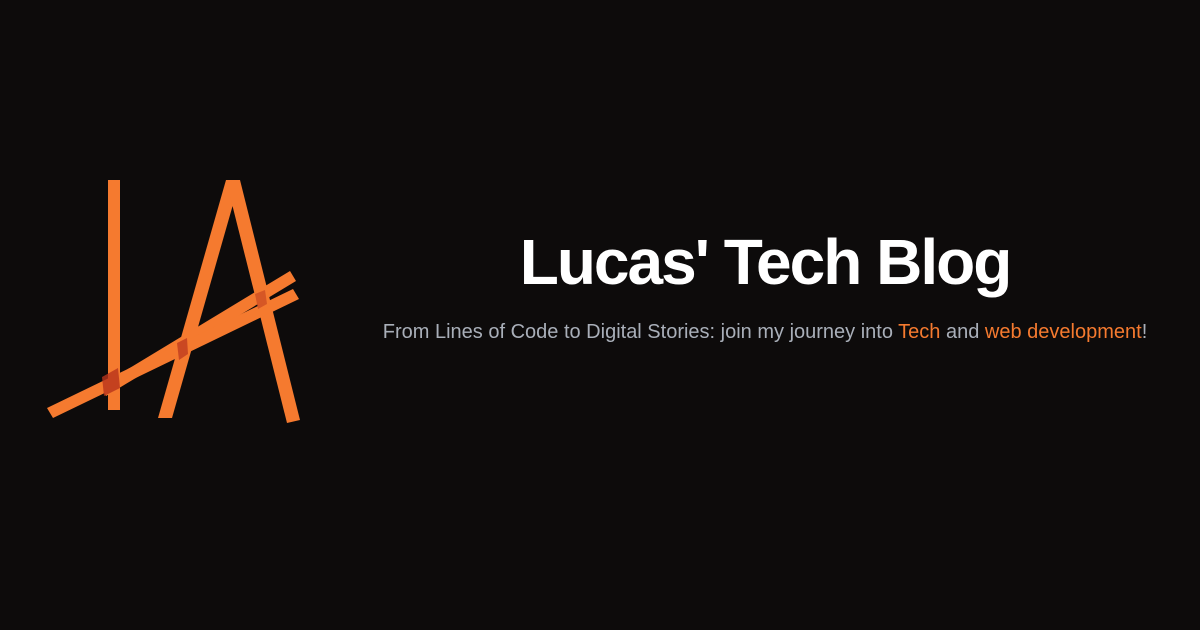 This screenshot has height=630, width=1200. Describe the element at coordinates (962, 332) in the screenshot. I see `tagline-text-and: and` at that location.